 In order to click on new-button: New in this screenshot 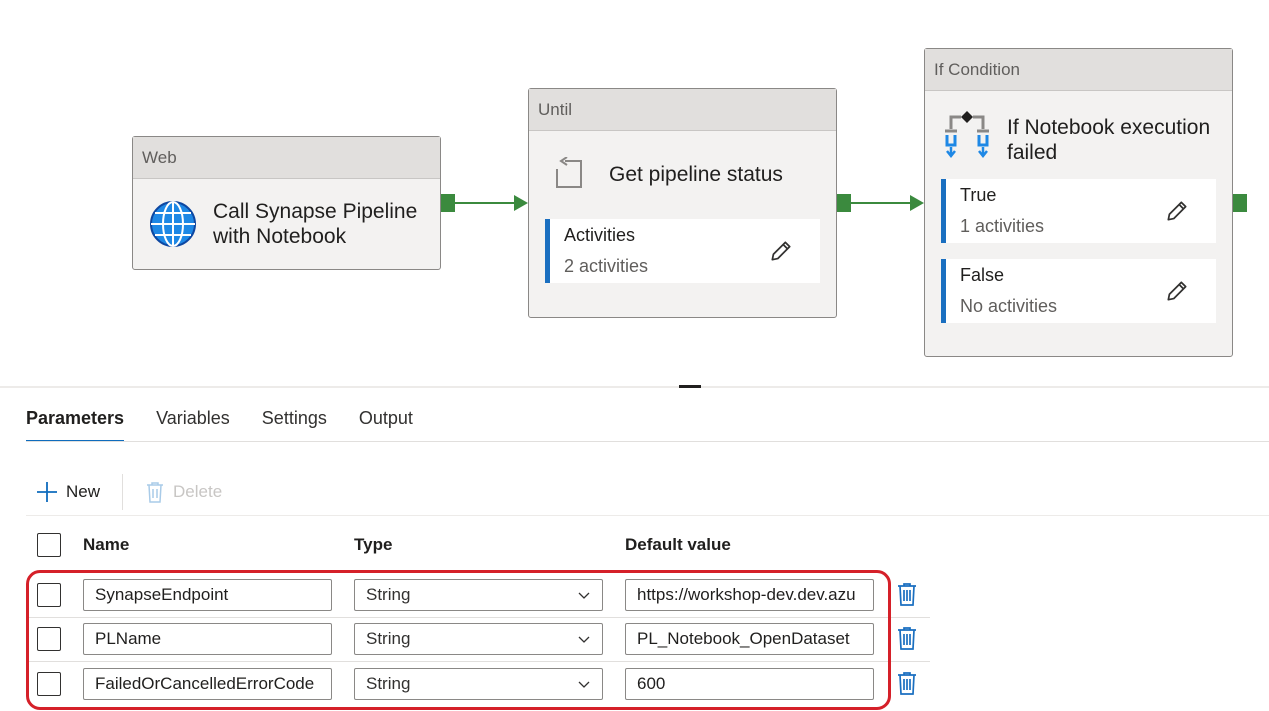, I will do `click(68, 492)`.